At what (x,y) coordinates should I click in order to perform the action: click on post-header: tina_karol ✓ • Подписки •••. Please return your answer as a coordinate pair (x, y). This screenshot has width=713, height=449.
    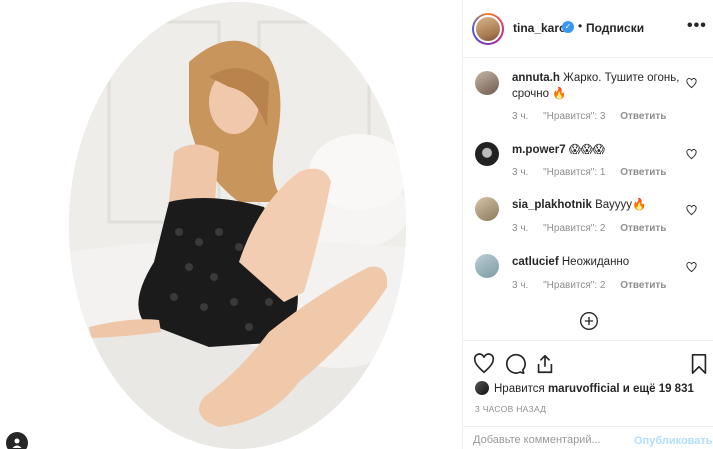
    Looking at the image, I should click on (588, 29).